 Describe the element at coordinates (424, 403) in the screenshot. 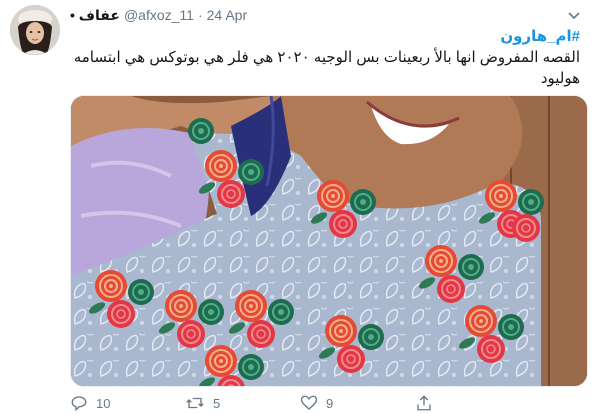

I see `share-icon` at that location.